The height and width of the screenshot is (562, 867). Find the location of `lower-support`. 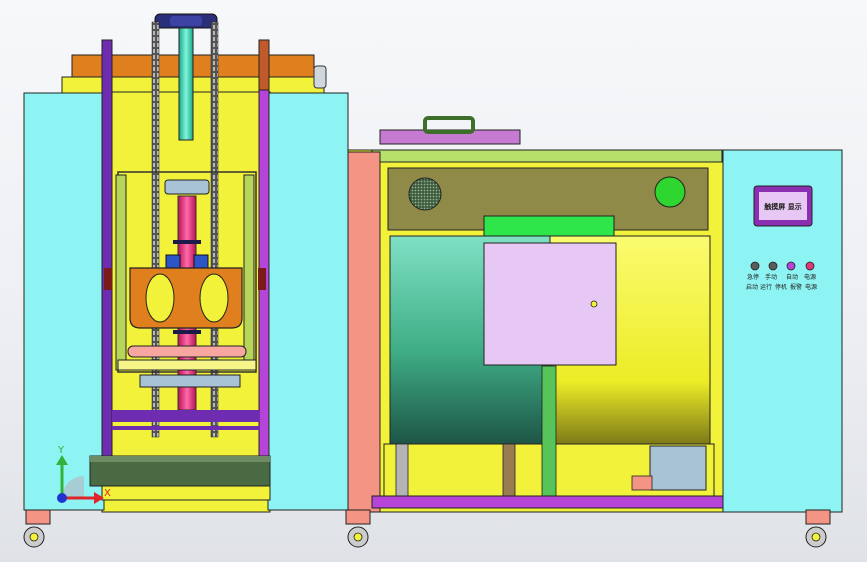

lower-support is located at coordinates (190, 381).